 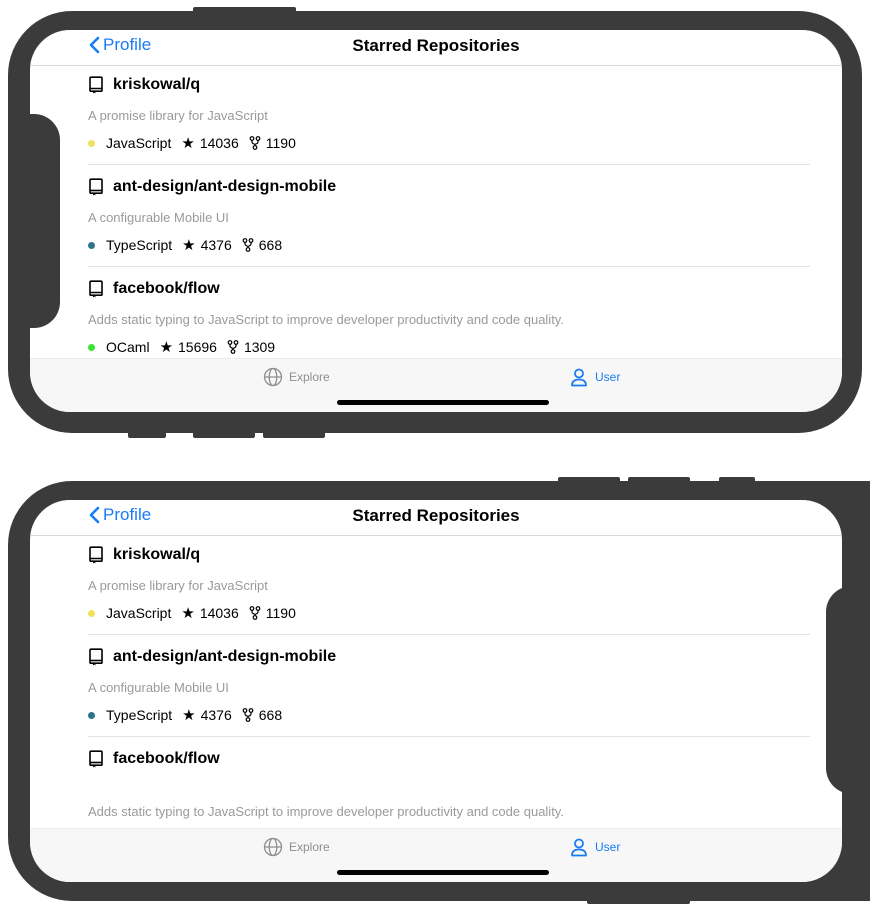 What do you see at coordinates (259, 347) in the screenshot?
I see `repo-forks: 1309` at bounding box center [259, 347].